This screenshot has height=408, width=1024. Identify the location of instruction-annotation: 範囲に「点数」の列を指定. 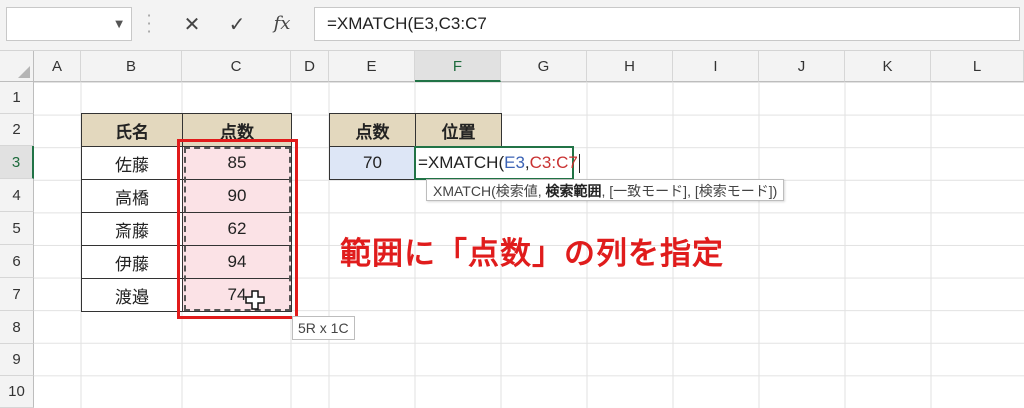
(532, 254).